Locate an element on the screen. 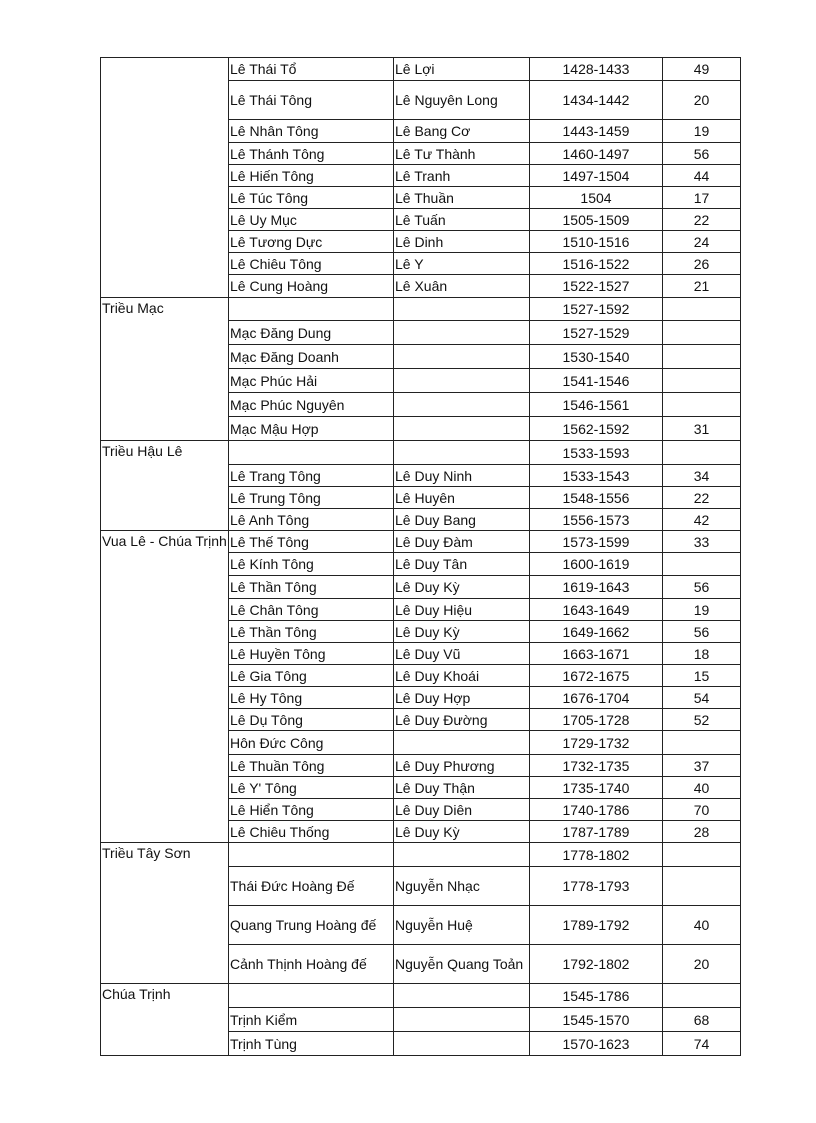 The image size is (816, 1123). age-cell: 56 is located at coordinates (701, 587).